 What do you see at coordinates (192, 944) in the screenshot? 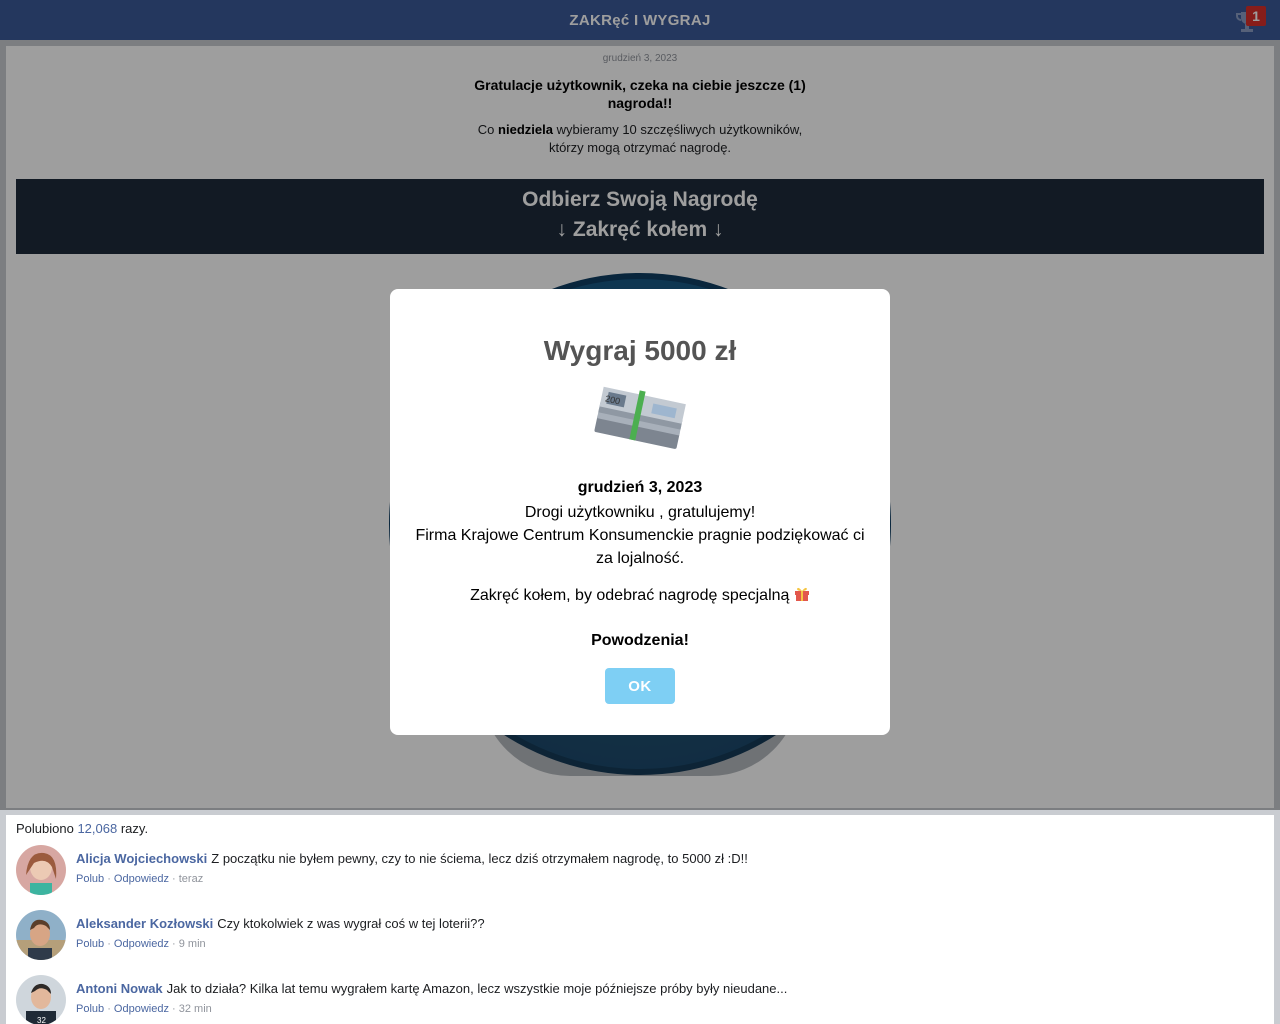
I see `comment-time: 9 min` at bounding box center [192, 944].